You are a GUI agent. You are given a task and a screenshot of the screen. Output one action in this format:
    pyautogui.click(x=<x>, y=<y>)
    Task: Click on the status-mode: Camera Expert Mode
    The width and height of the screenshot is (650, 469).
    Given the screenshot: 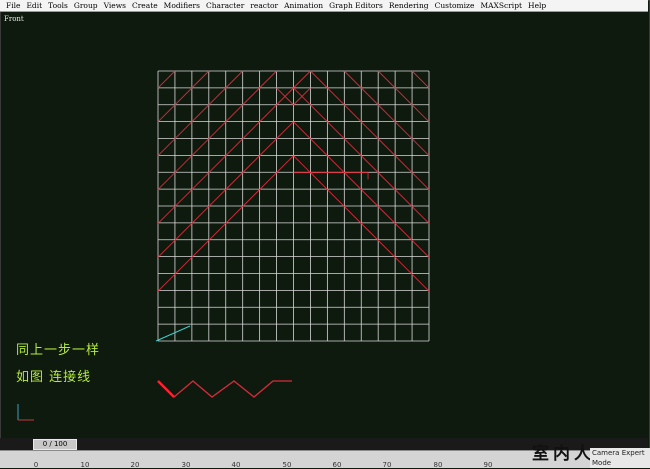 What is the action you would take?
    pyautogui.click(x=620, y=458)
    